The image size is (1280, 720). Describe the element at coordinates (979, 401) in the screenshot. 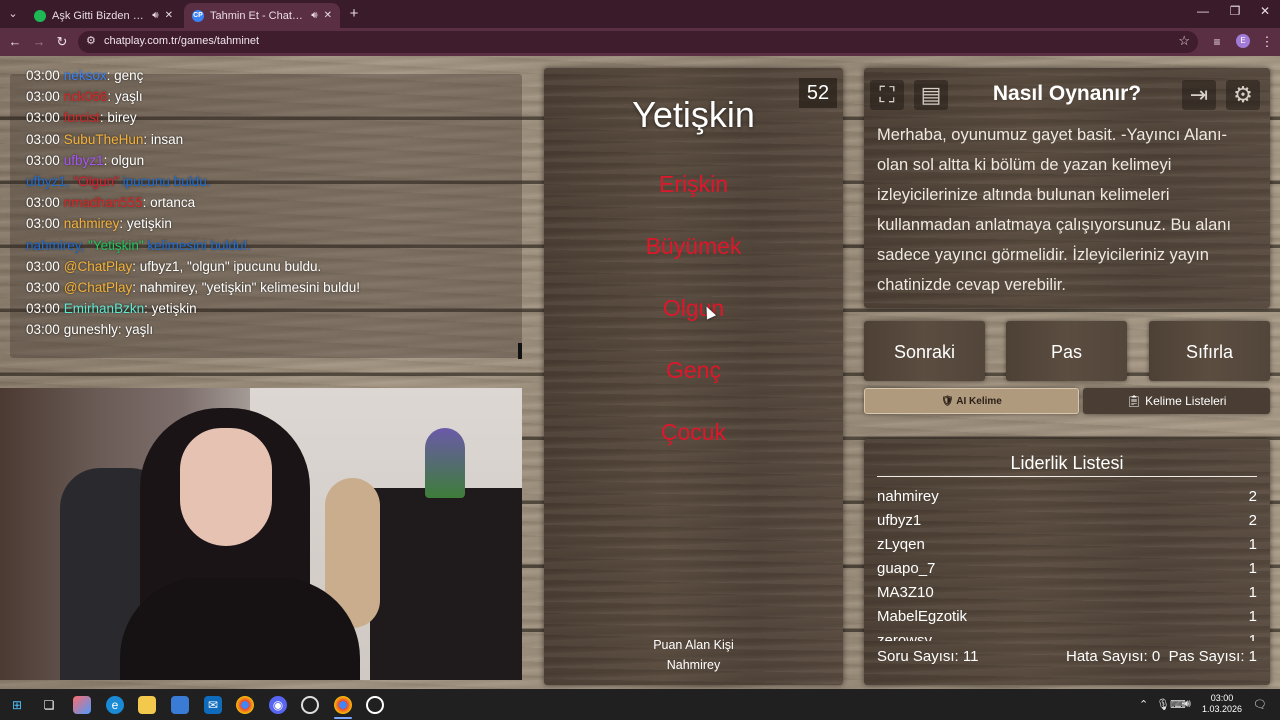

I see `ai-word-label: AI Kelime` at that location.